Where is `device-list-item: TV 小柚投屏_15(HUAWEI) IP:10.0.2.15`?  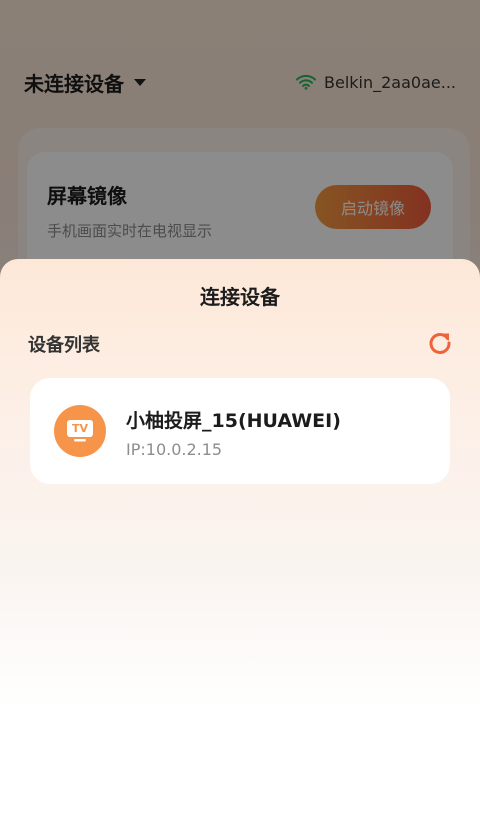 device-list-item: TV 小柚投屏_15(HUAWEI) IP:10.0.2.15 is located at coordinates (240, 431).